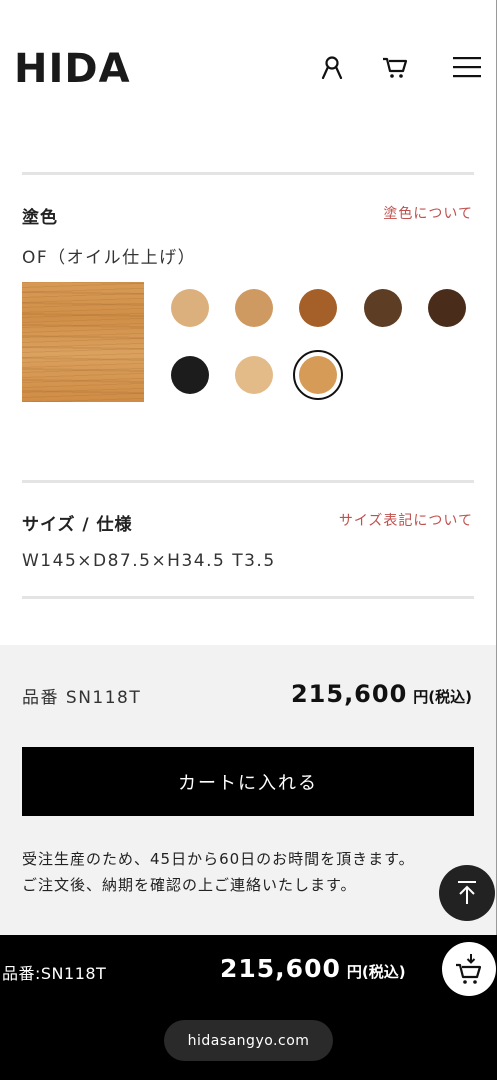  Describe the element at coordinates (332, 67) in the screenshot. I see `user-icon` at that location.